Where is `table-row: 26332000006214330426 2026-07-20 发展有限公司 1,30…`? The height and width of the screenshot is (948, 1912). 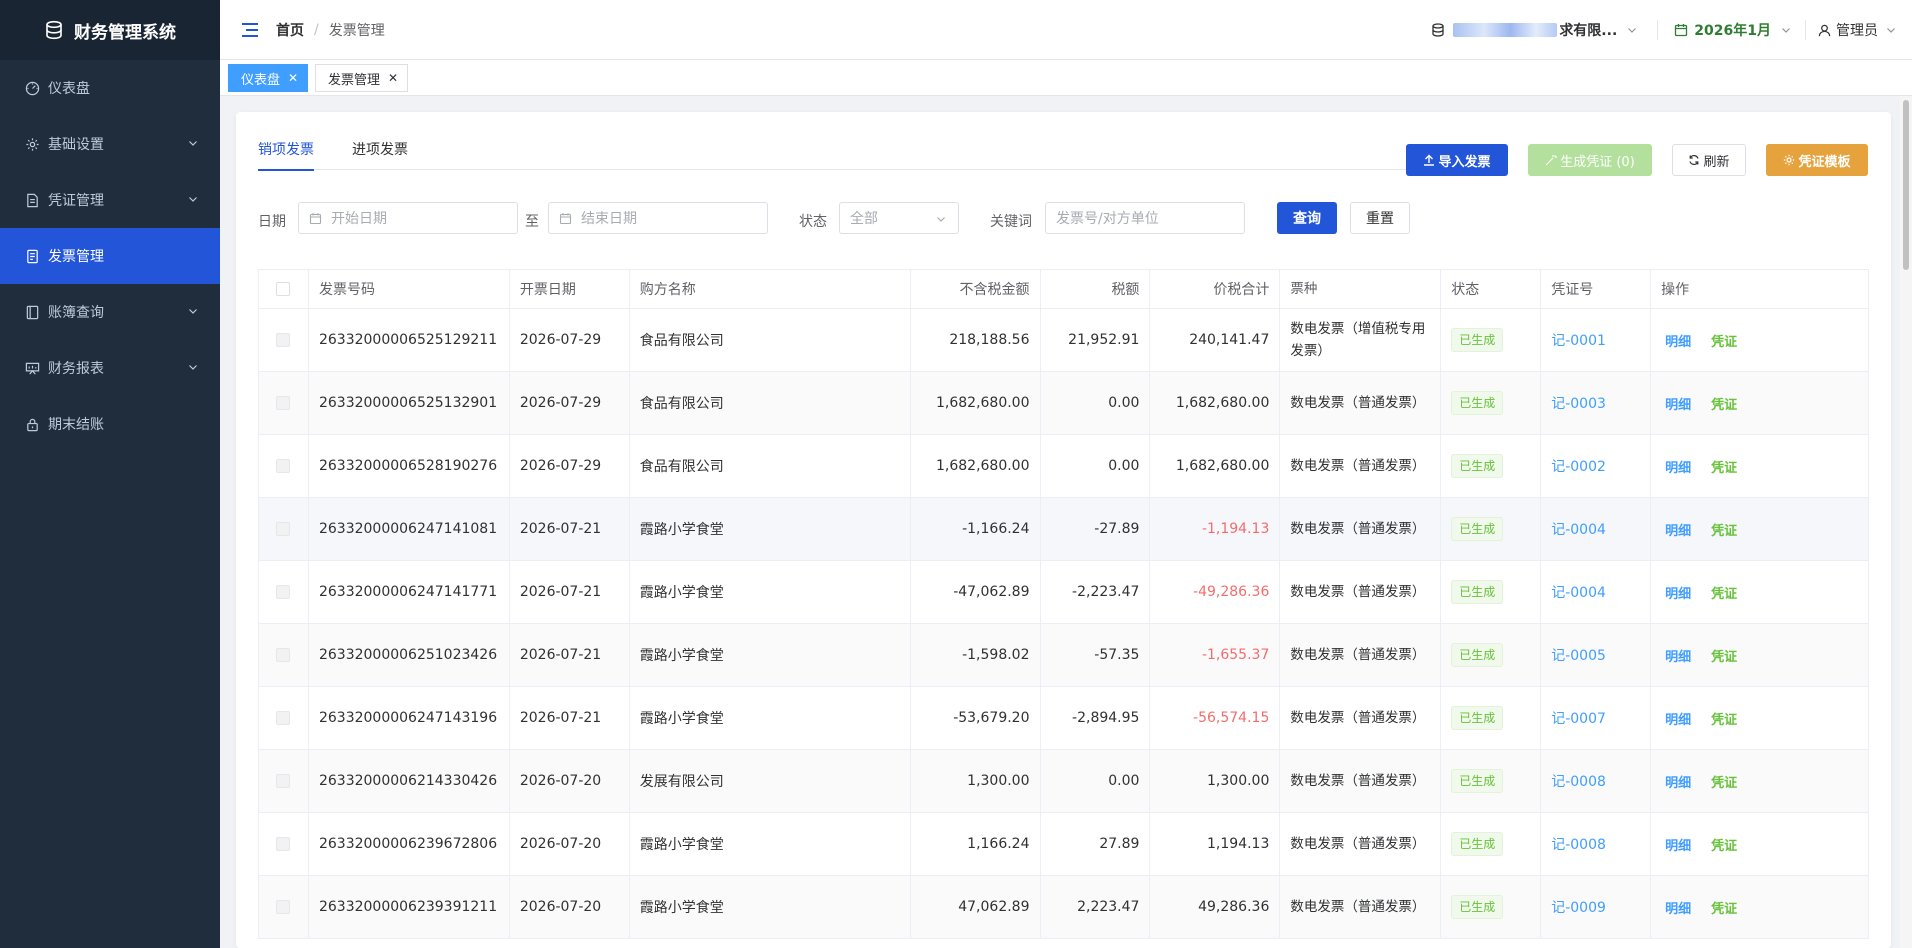
table-row: 26332000006214330426 2026-07-20 发展有限公司 1,30… is located at coordinates (1064, 781).